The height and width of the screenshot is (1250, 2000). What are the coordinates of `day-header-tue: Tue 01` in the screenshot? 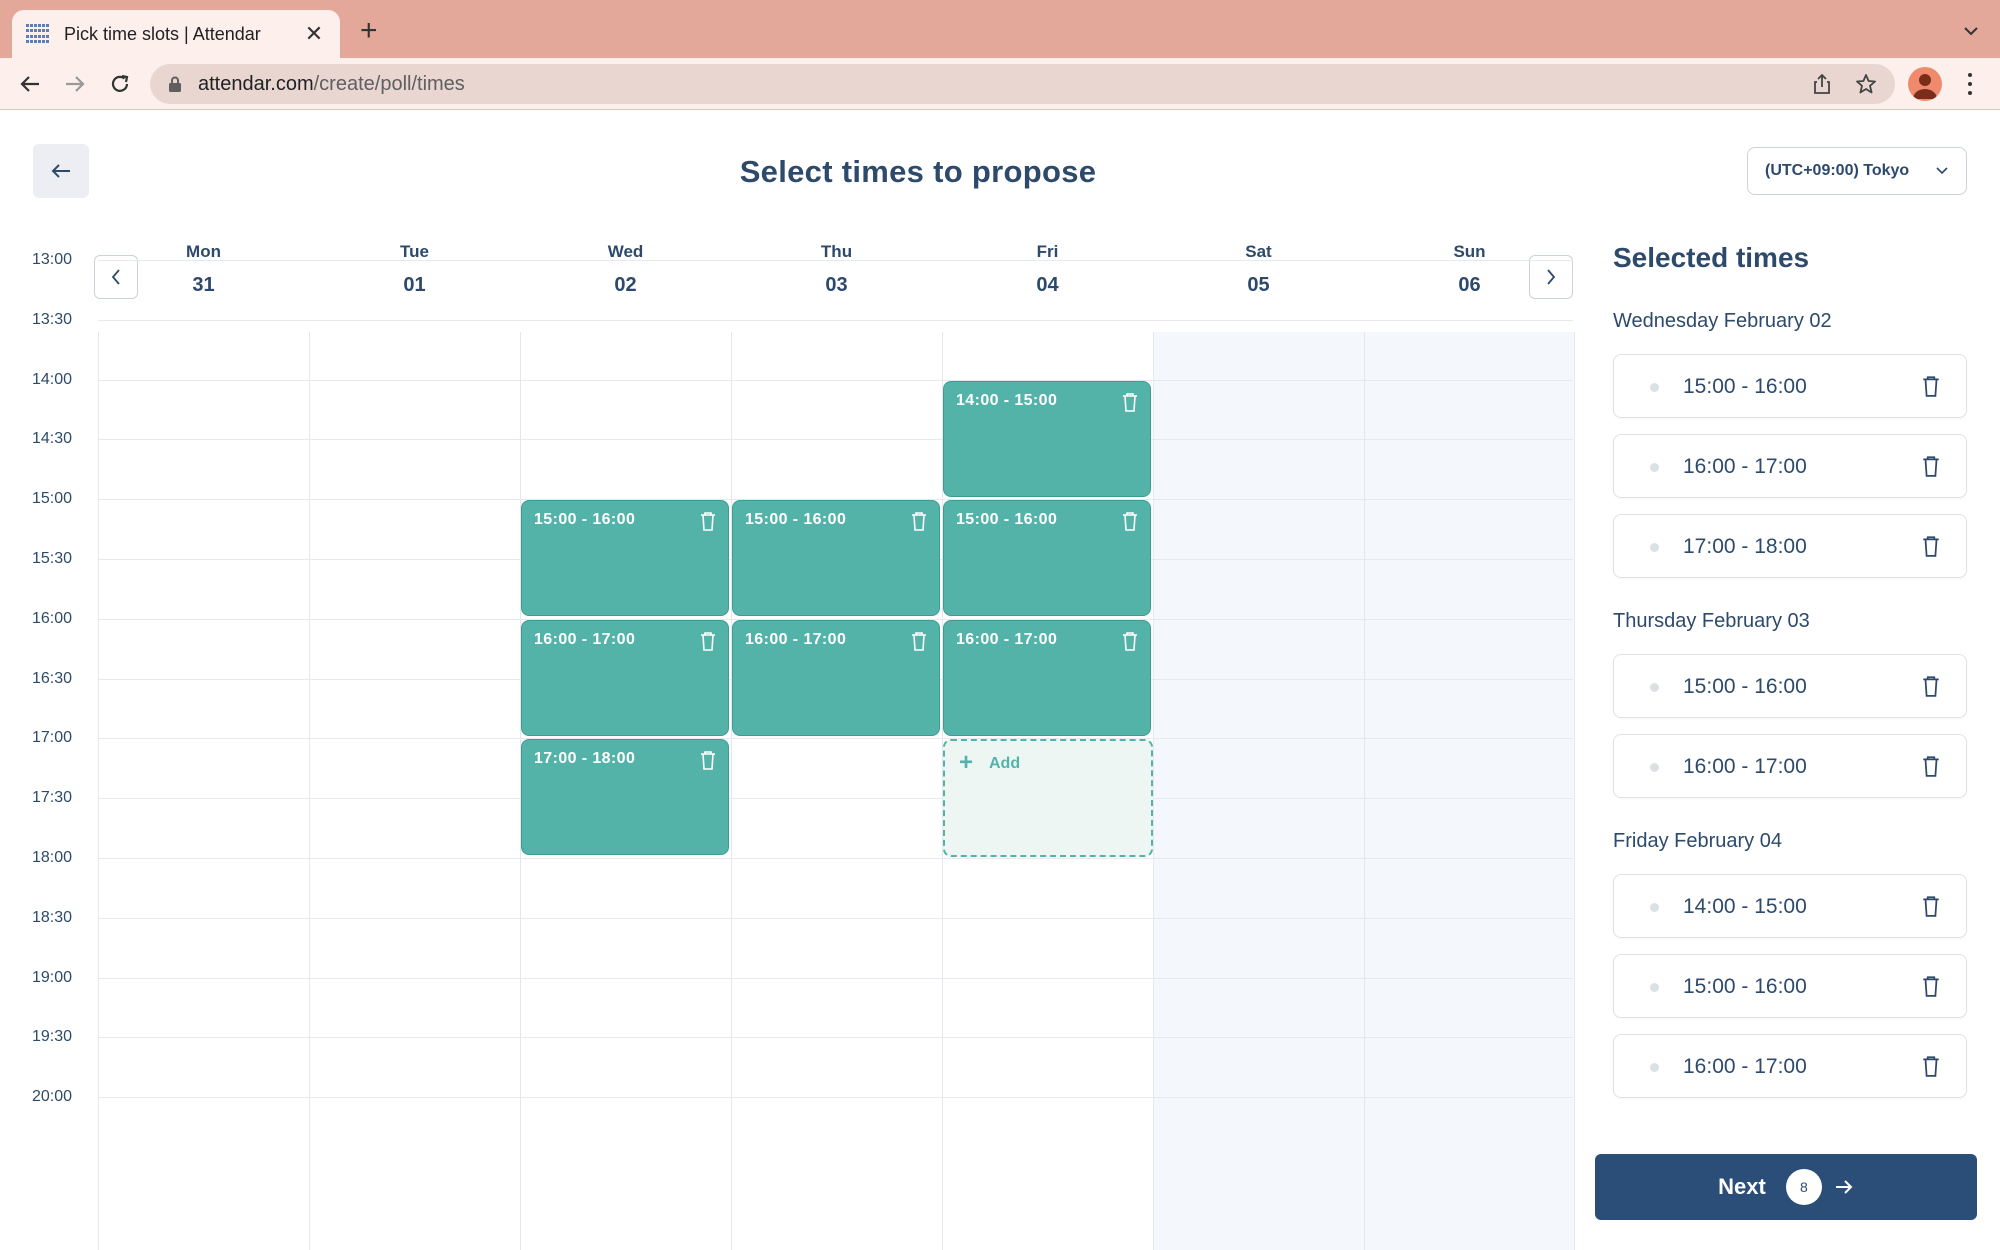 It's located at (414, 269).